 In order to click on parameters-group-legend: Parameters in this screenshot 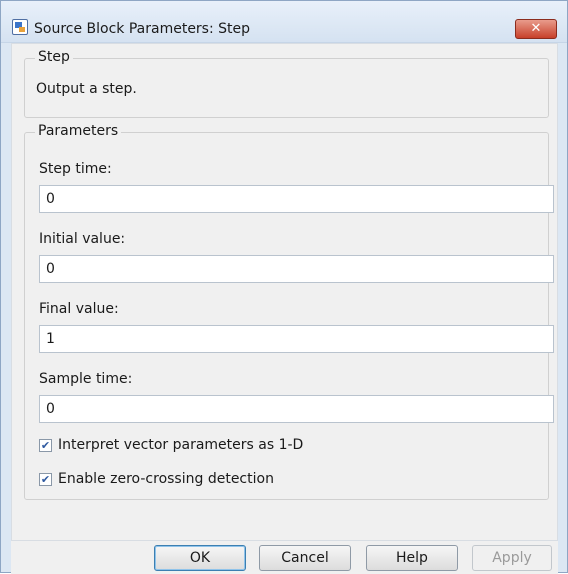, I will do `click(78, 131)`.